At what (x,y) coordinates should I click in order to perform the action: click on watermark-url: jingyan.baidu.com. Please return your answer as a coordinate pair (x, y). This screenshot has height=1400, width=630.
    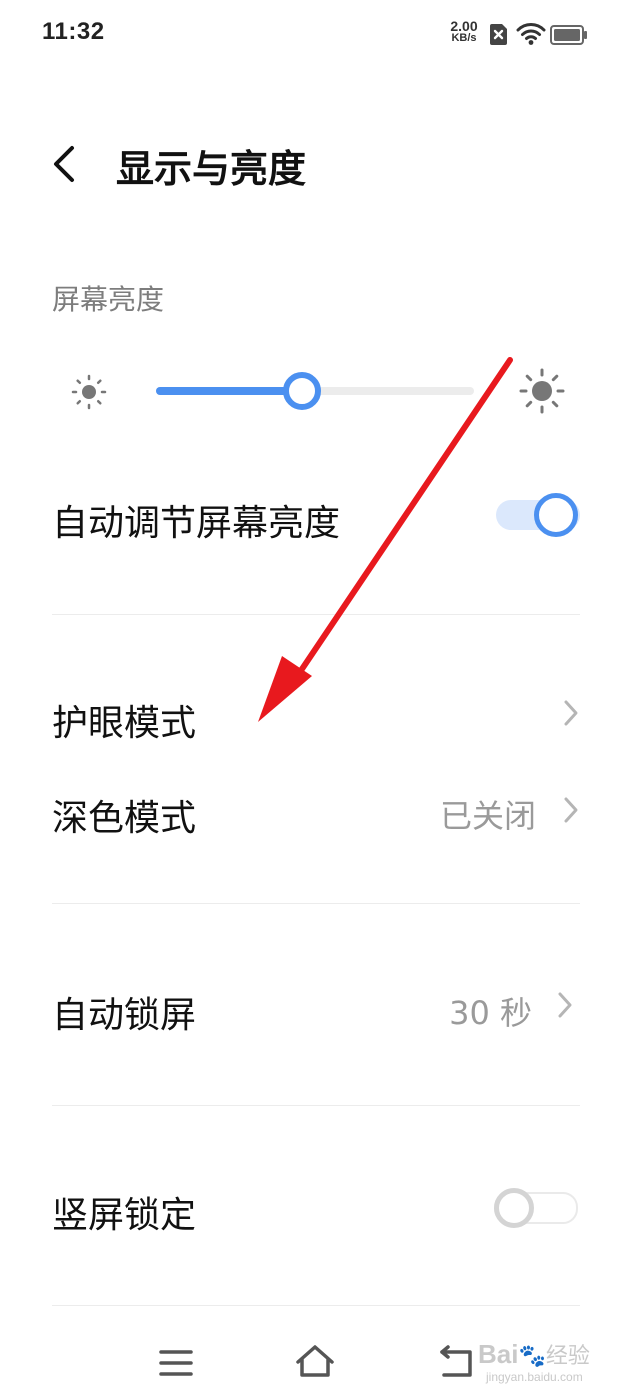
    Looking at the image, I should click on (534, 1377).